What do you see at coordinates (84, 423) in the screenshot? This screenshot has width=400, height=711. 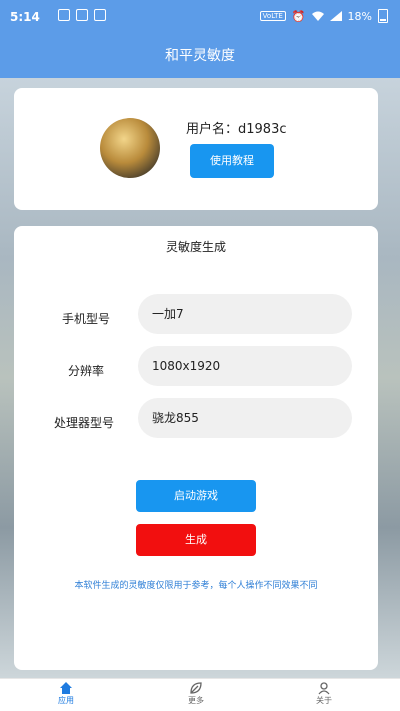 I see `processor-label: 处理器型号` at bounding box center [84, 423].